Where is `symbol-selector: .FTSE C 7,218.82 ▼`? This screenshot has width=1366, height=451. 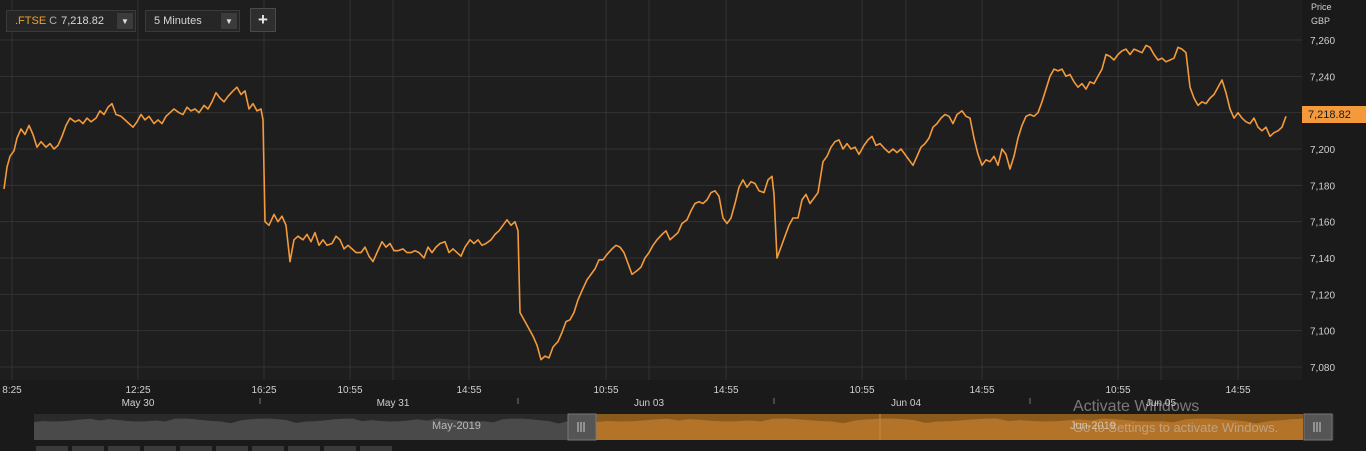
symbol-selector: .FTSE C 7,218.82 ▼ is located at coordinates (71, 21).